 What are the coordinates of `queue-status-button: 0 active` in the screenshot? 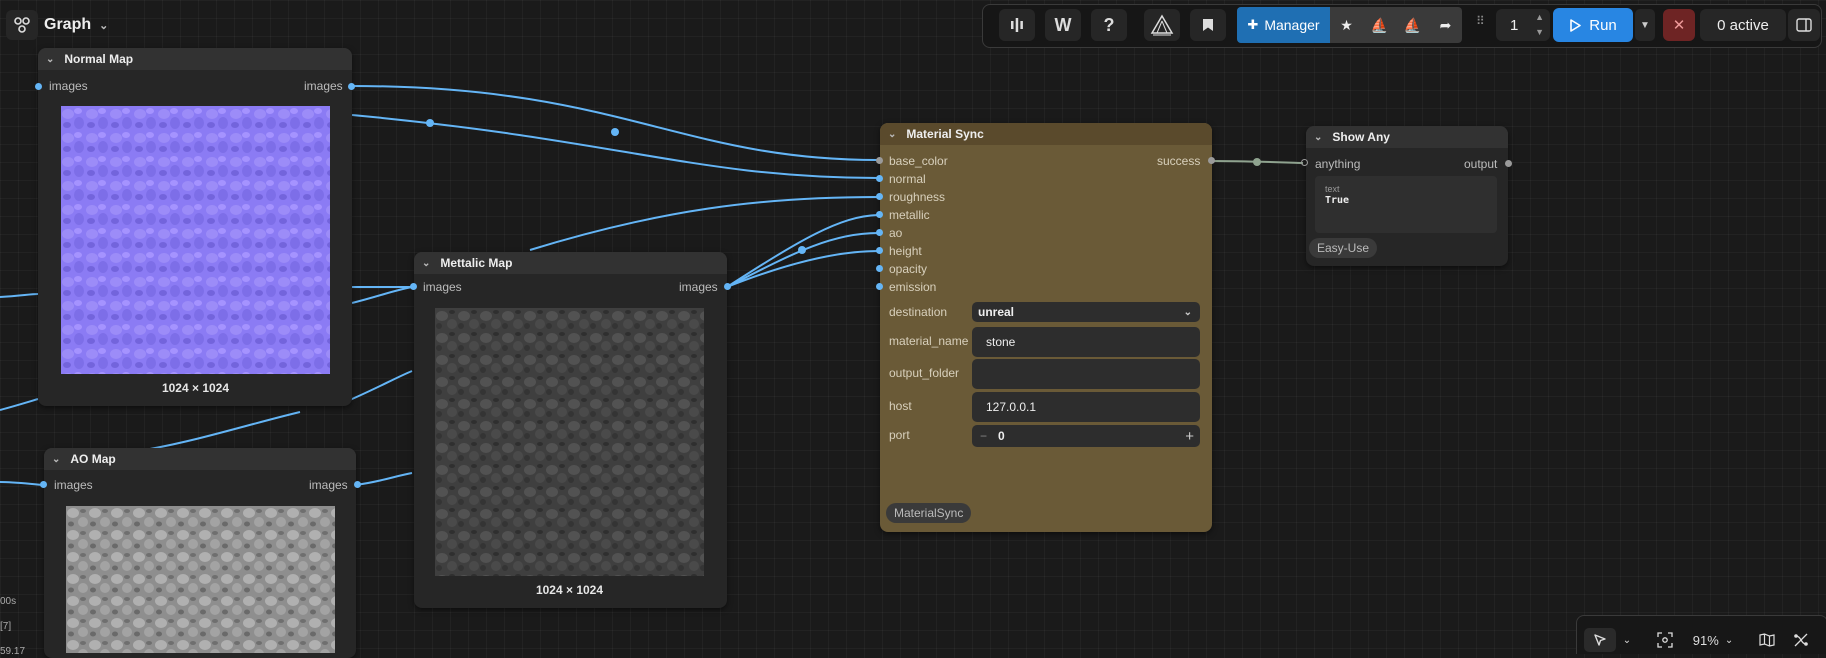 It's located at (1743, 25).